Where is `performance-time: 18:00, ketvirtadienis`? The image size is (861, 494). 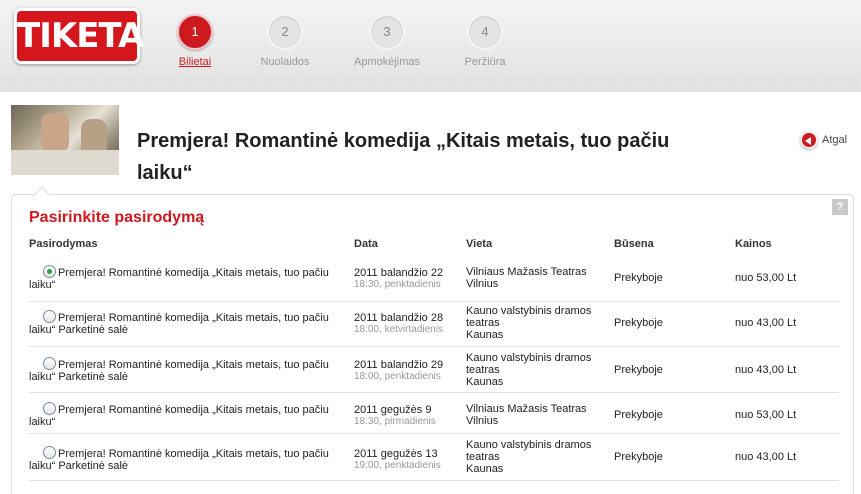
performance-time: 18:00, ketvirtadienis is located at coordinates (398, 329).